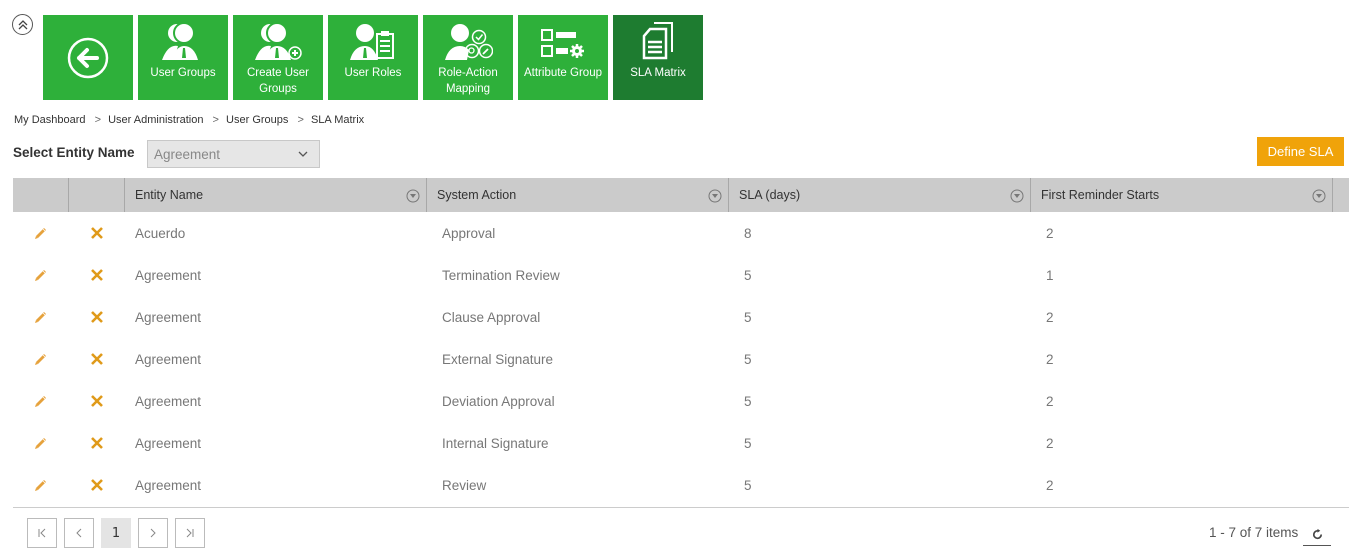 The width and height of the screenshot is (1356, 553). What do you see at coordinates (160, 233) in the screenshot?
I see `cell-entity-name: Acuerdo` at bounding box center [160, 233].